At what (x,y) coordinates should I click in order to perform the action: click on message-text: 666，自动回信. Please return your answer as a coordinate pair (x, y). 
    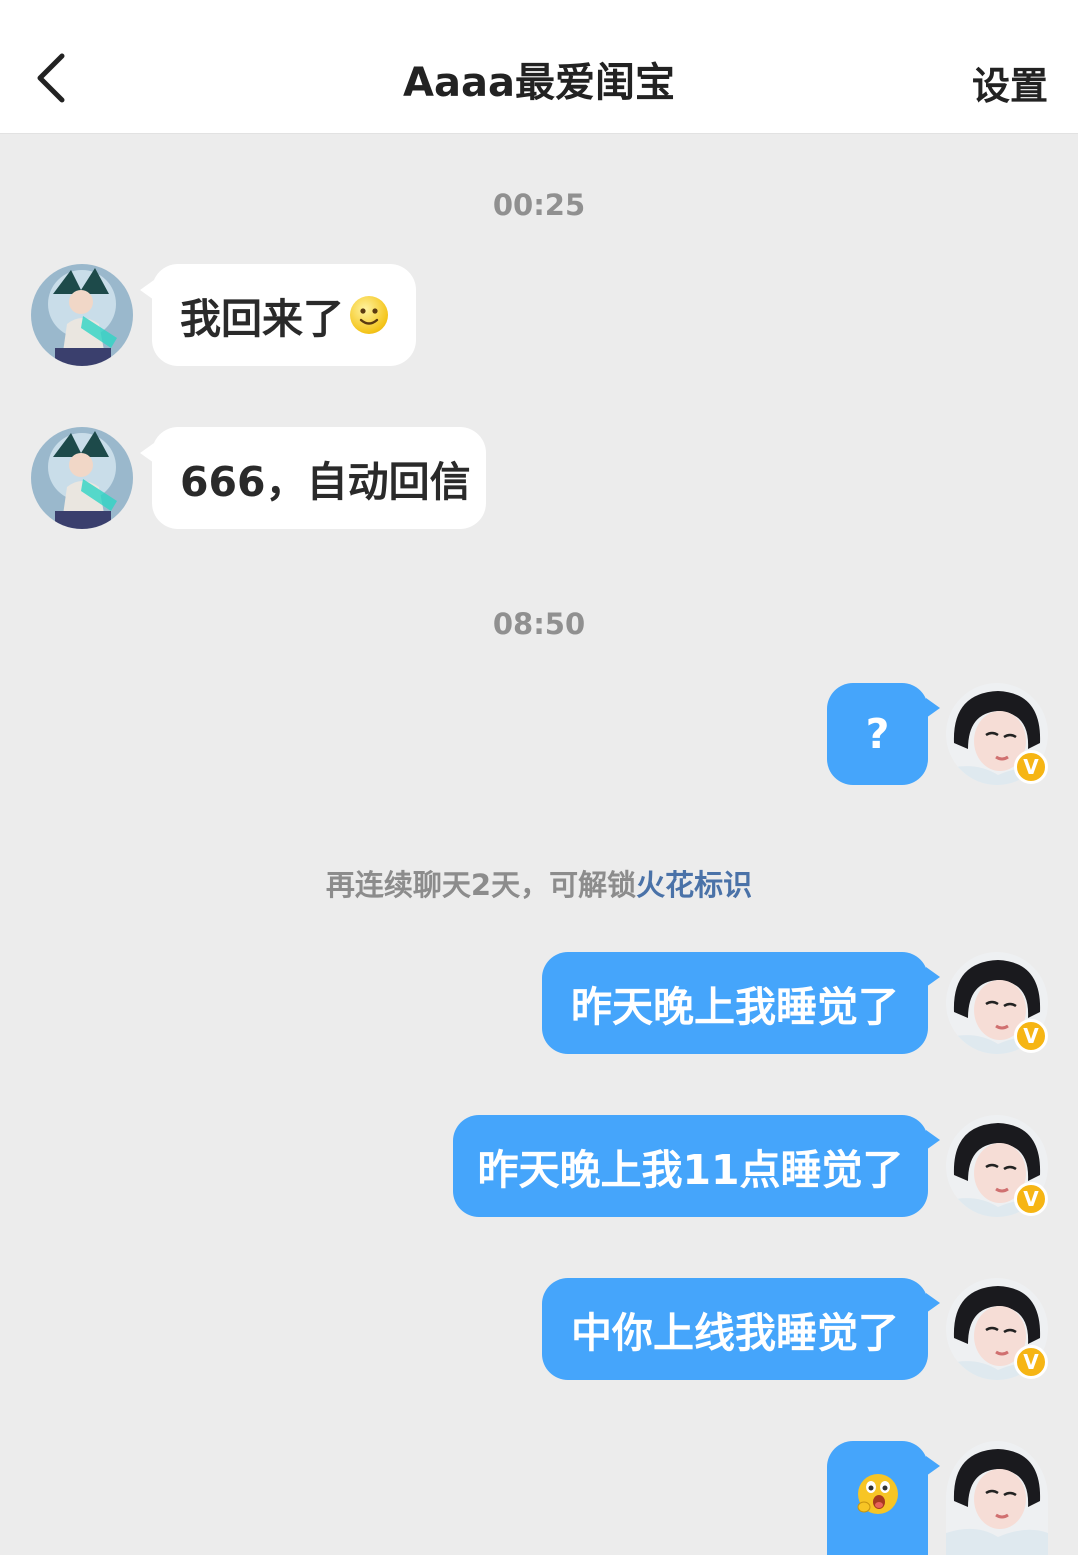
    Looking at the image, I should click on (325, 482).